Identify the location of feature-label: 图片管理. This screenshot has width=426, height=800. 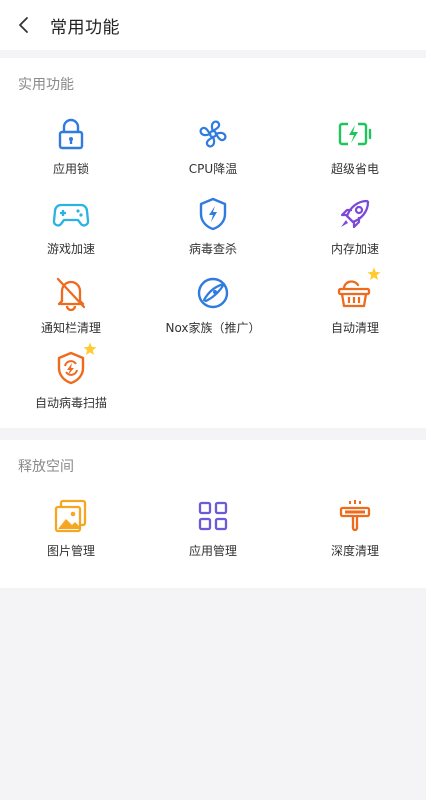
(70, 551).